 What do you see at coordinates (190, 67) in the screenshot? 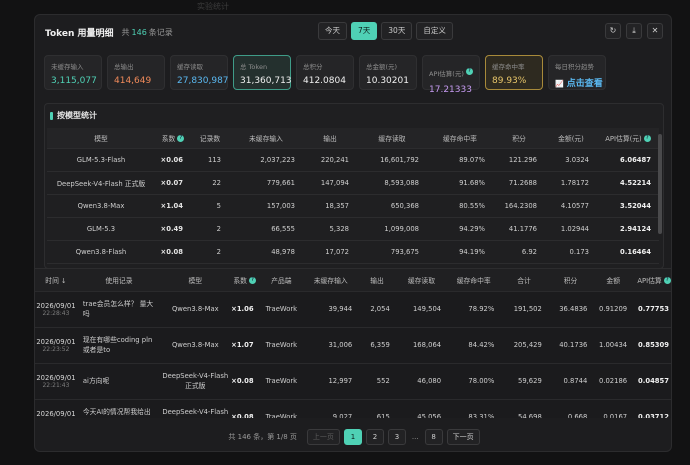
I see `summary-card-label: 缓存读取` at bounding box center [190, 67].